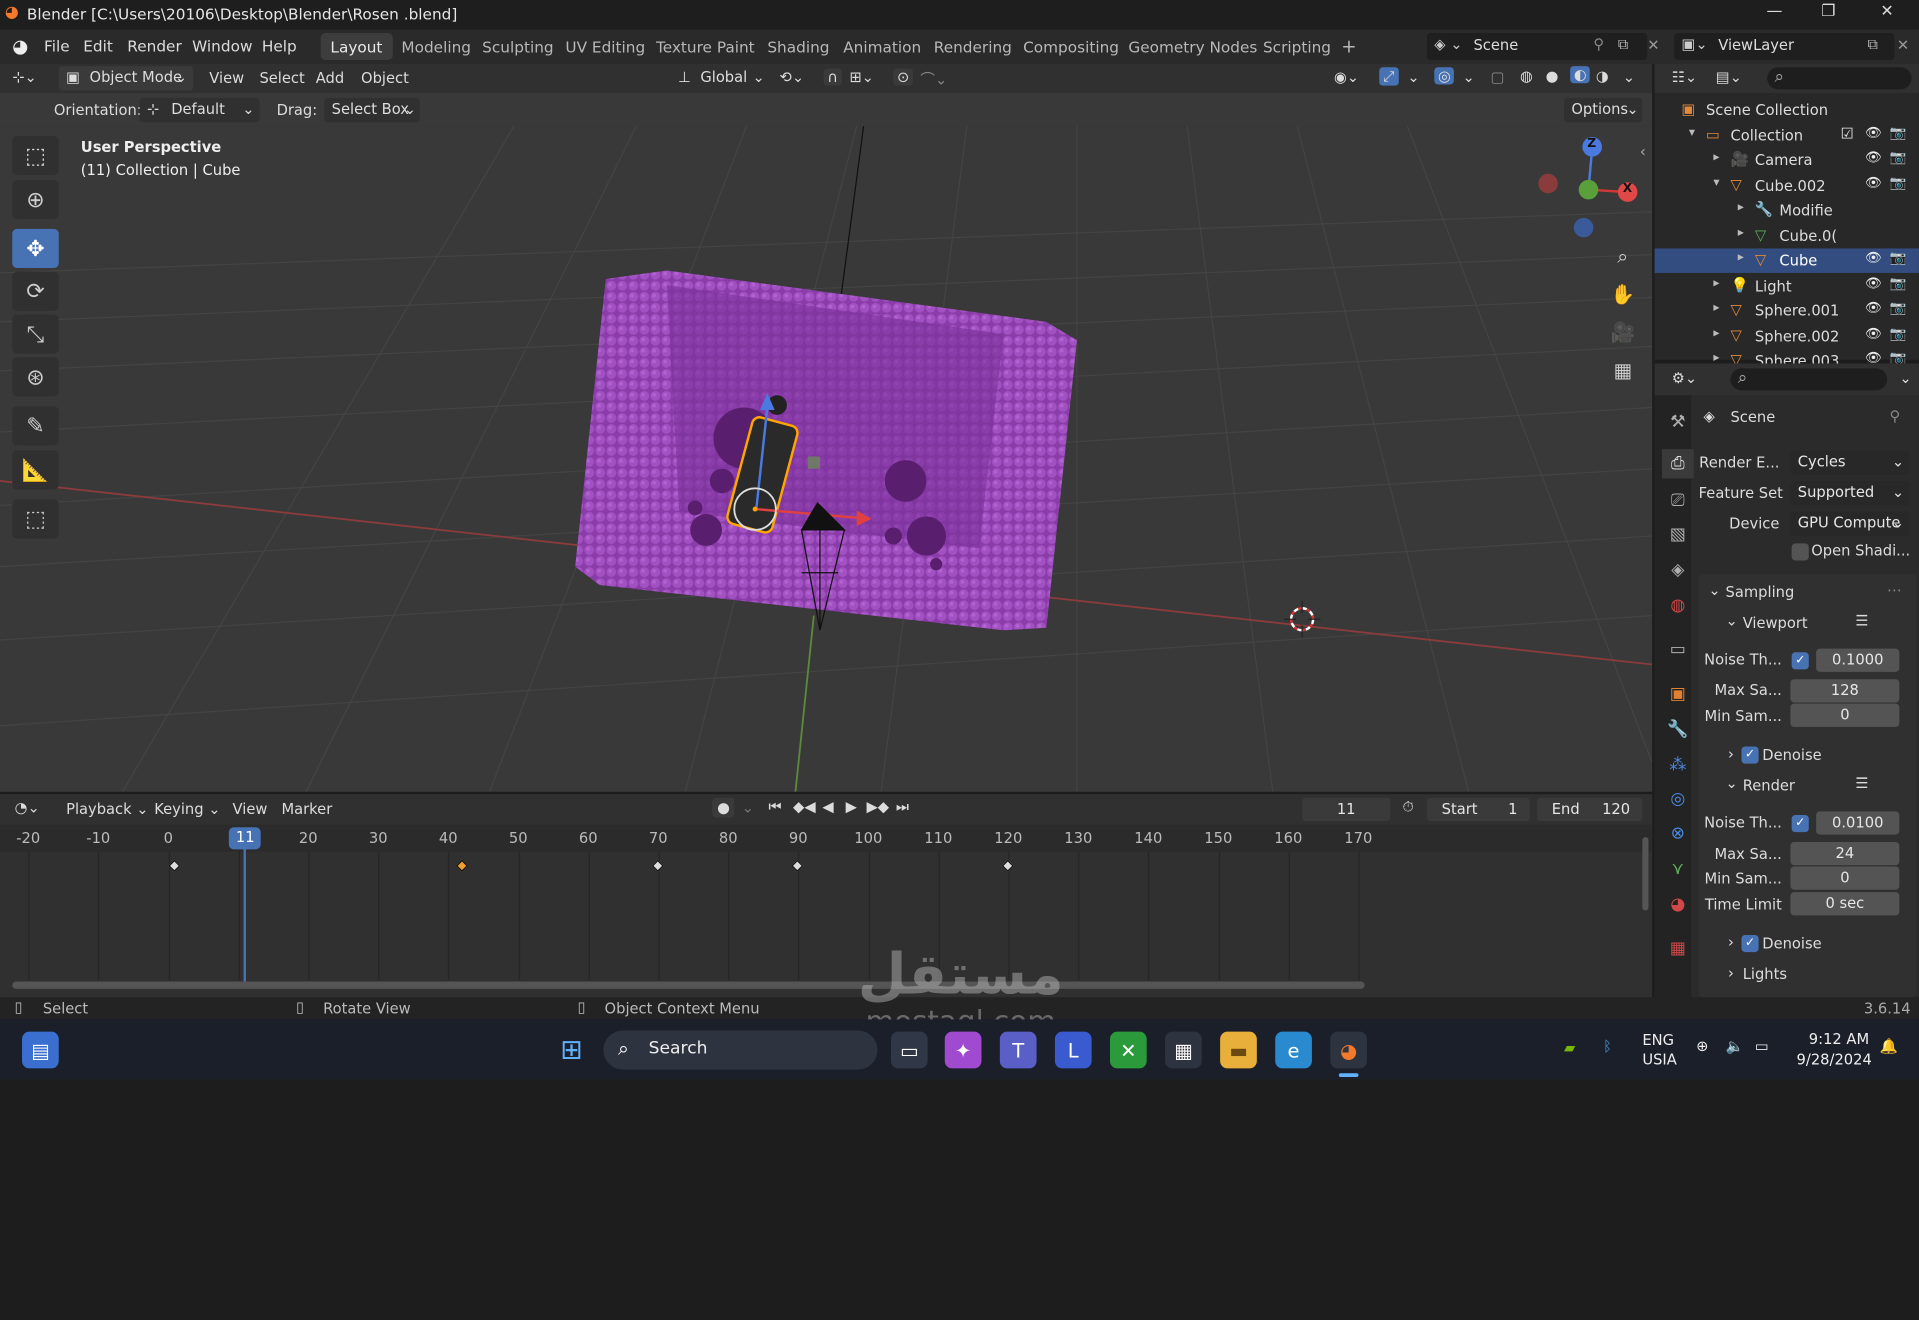  Describe the element at coordinates (1293, 1050) in the screenshot. I see `edge-icon: e` at that location.